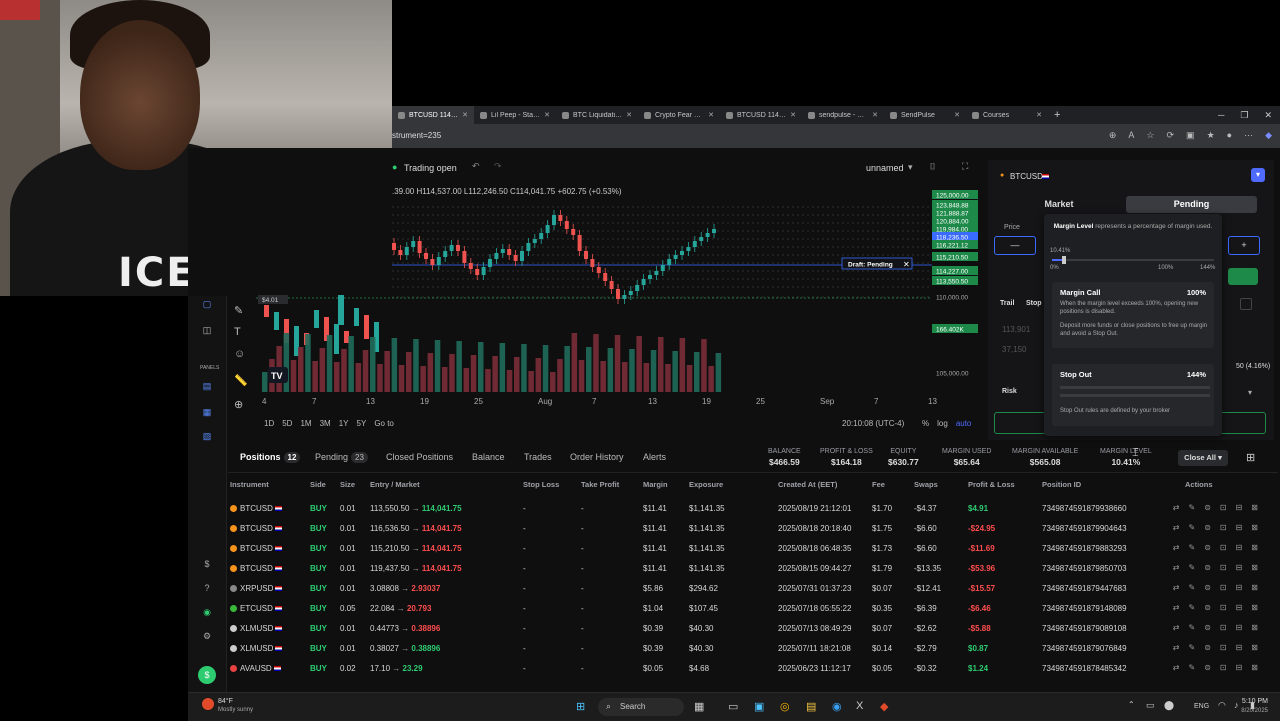 Image resolution: width=1280 pixels, height=721 pixels. I want to click on account-avatar: $, so click(207, 675).